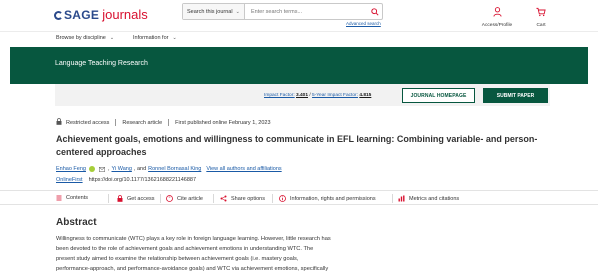 The height and width of the screenshot is (275, 598). What do you see at coordinates (174, 169) in the screenshot?
I see `author-link: Ronnel Bornasal King` at bounding box center [174, 169].